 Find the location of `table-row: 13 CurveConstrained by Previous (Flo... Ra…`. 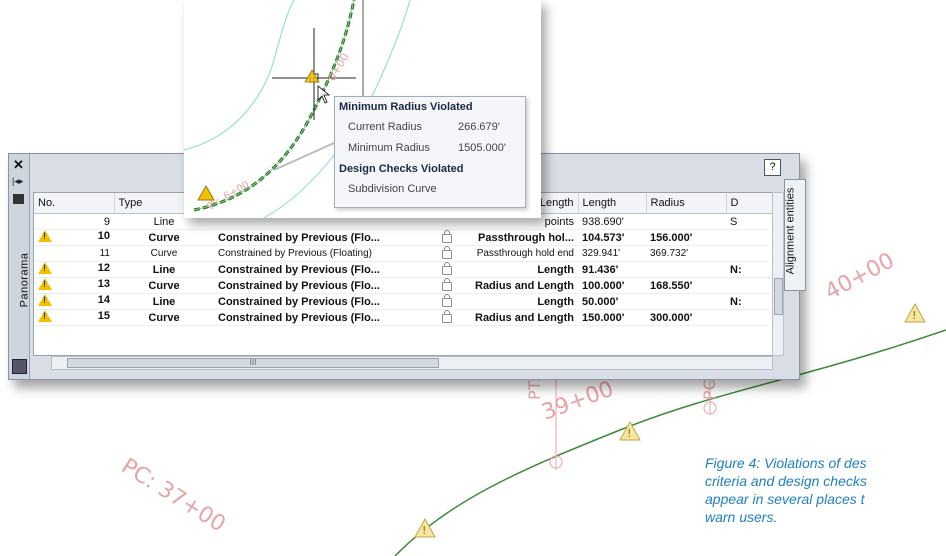

table-row: 13 CurveConstrained by Previous (Flo... Ra… is located at coordinates (403, 285).